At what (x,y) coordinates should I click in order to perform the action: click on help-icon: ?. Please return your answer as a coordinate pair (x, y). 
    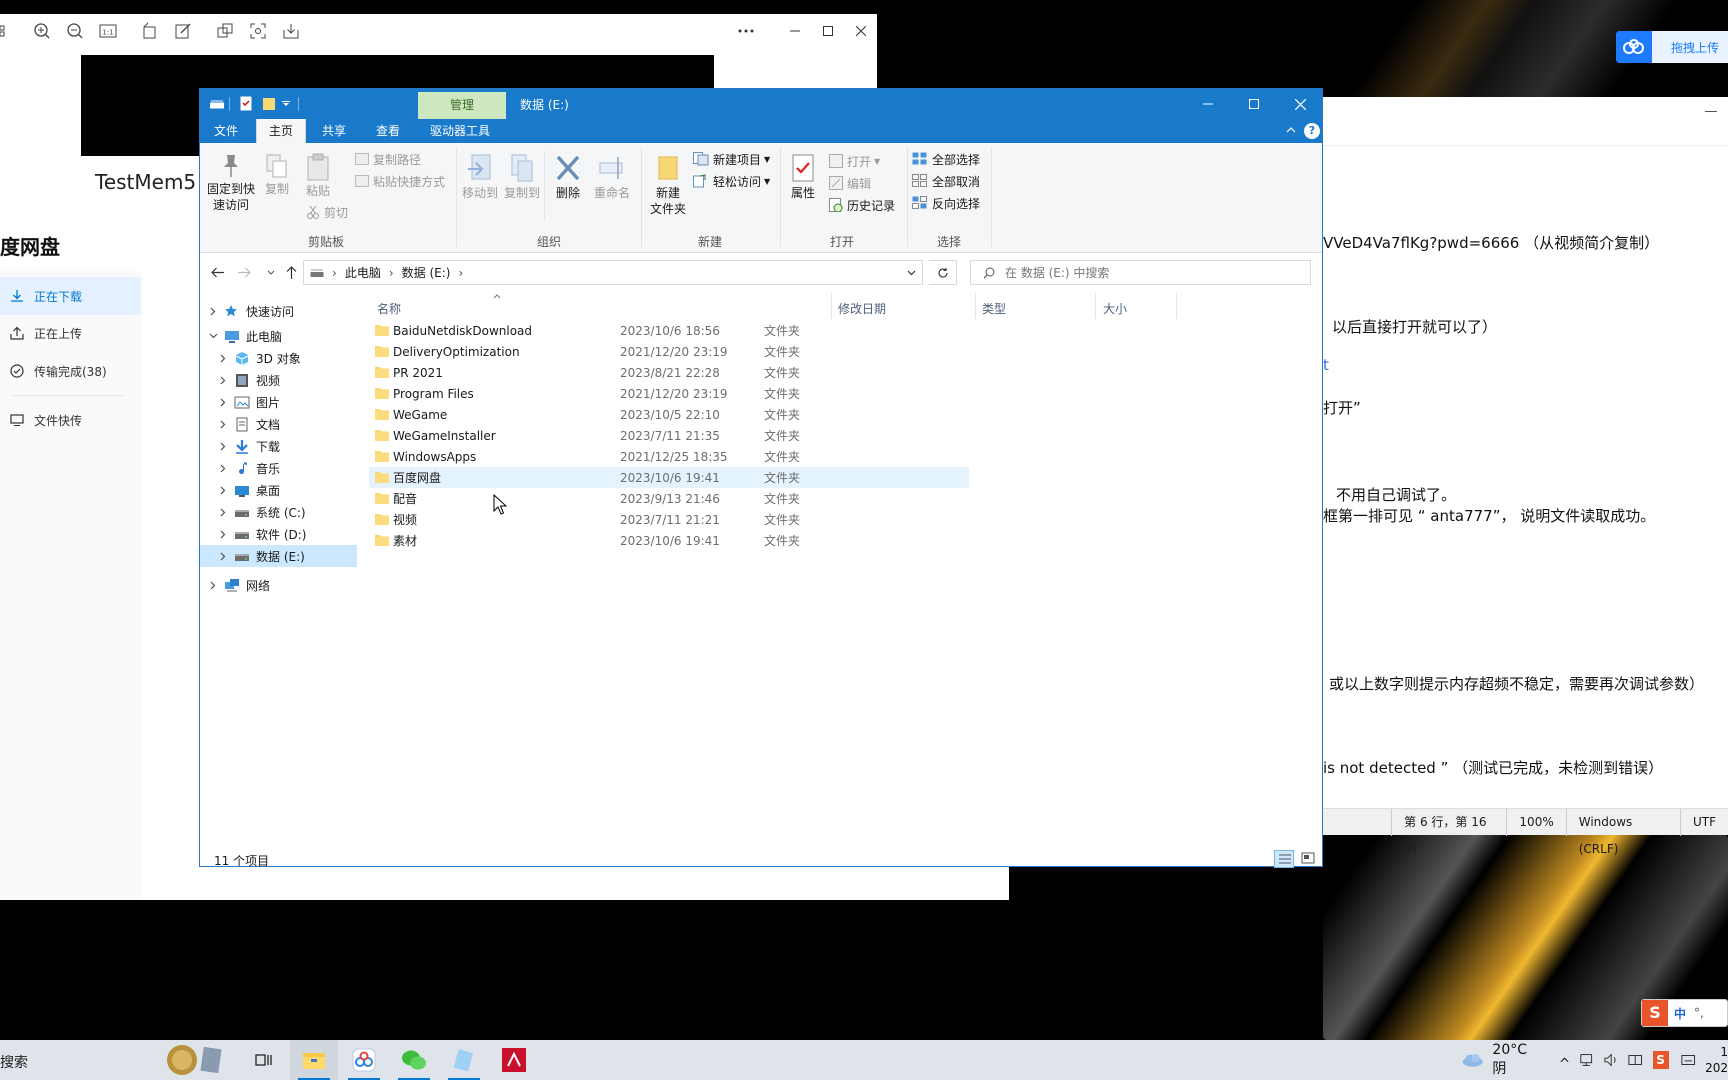
    Looking at the image, I should click on (1312, 131).